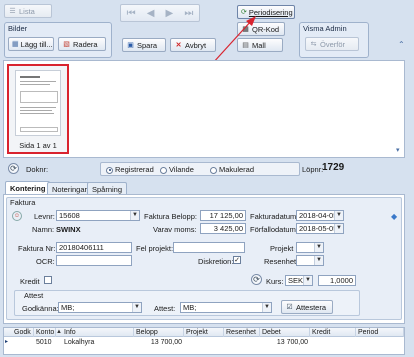 This screenshot has width=414, height=357. Describe the element at coordinates (274, 216) in the screenshot. I see `fakturadatum-label: Fakturadatum:` at that location.